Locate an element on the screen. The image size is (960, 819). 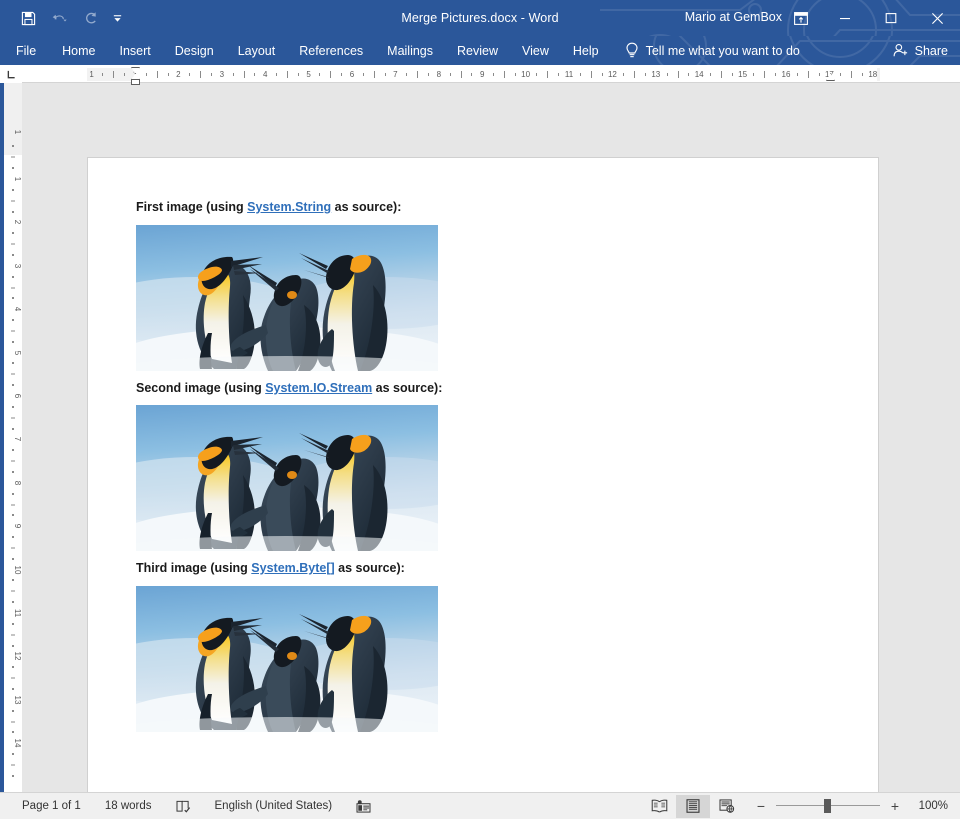
minimize-button is located at coordinates (845, 18).